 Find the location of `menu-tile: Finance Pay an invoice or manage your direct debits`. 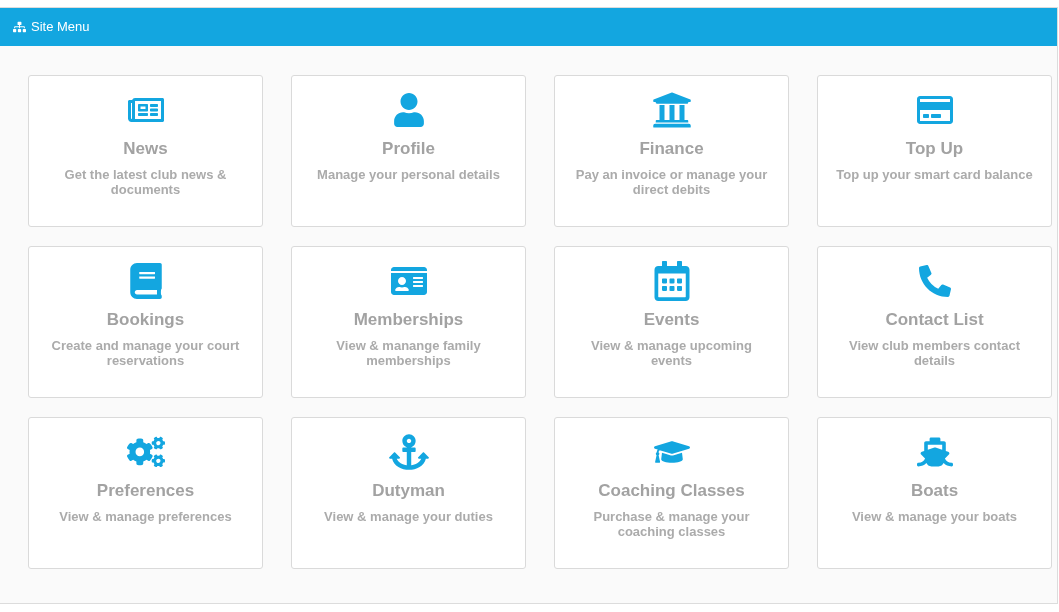

menu-tile: Finance Pay an invoice or manage your direct debits is located at coordinates (671, 151).